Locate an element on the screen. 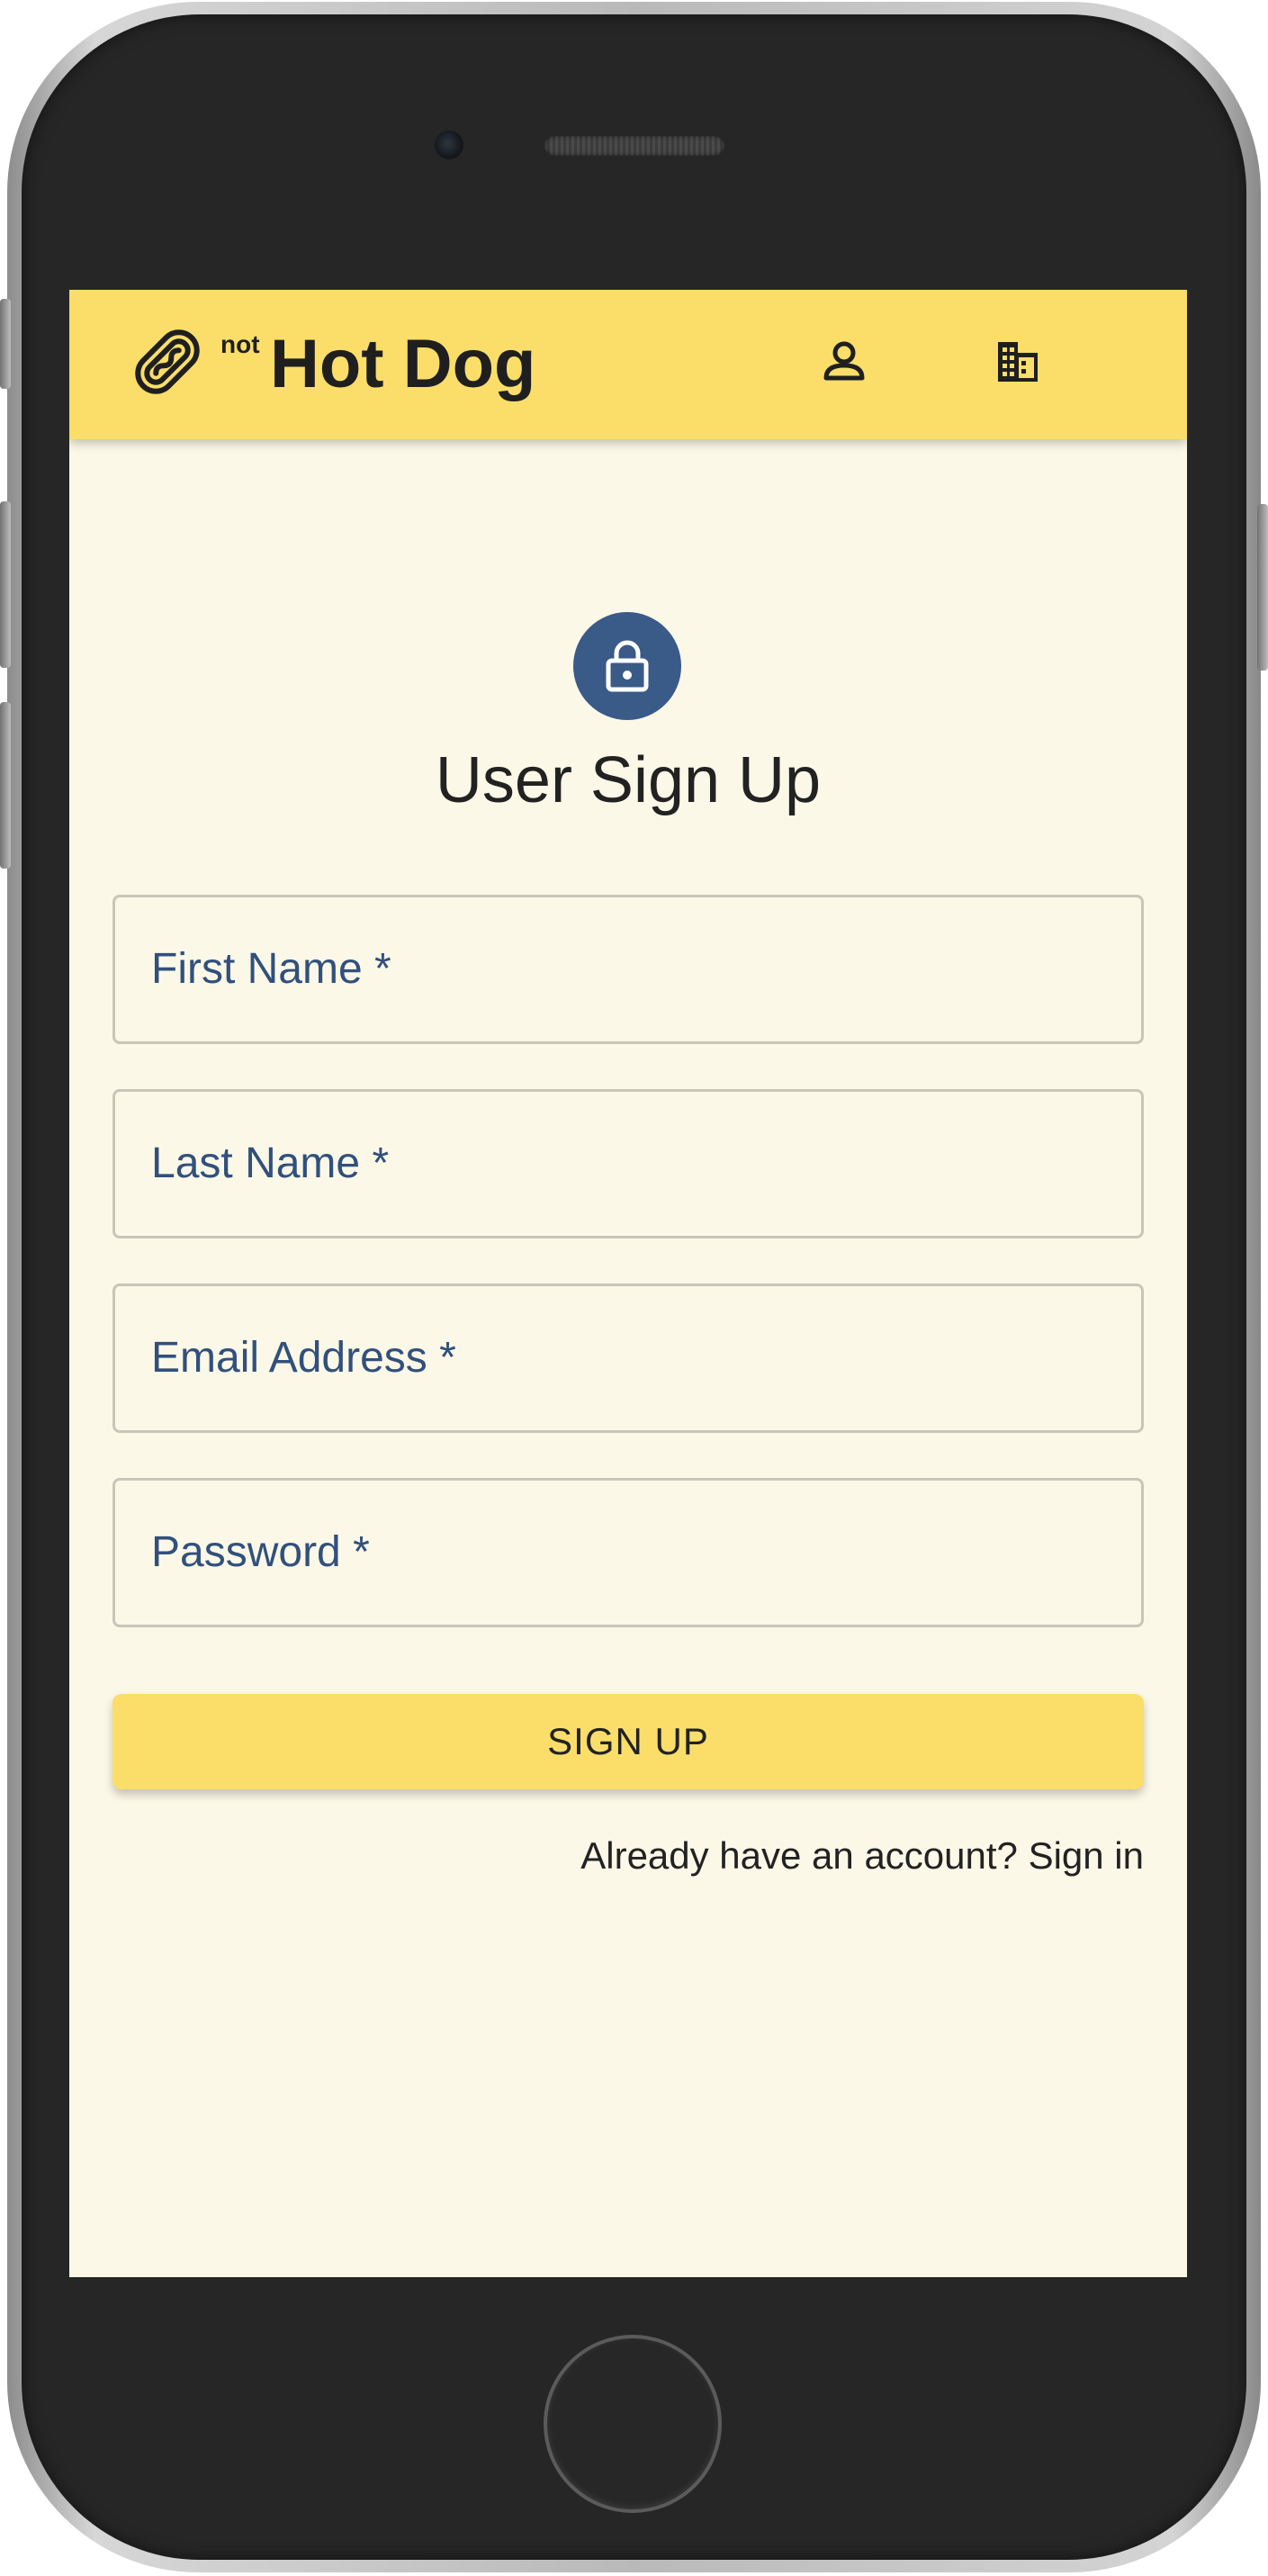 The height and width of the screenshot is (2576, 1268). sign-up-button-label: SIGN UP is located at coordinates (628, 1741).